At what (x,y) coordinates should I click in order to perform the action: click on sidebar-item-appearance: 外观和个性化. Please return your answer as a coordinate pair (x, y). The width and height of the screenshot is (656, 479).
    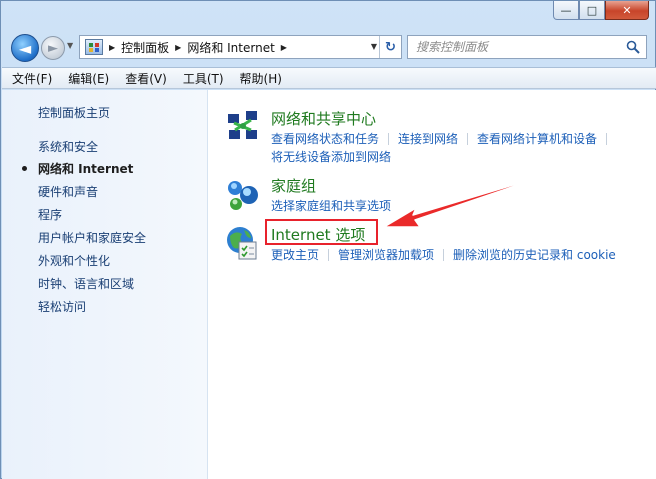
    Looking at the image, I should click on (74, 260).